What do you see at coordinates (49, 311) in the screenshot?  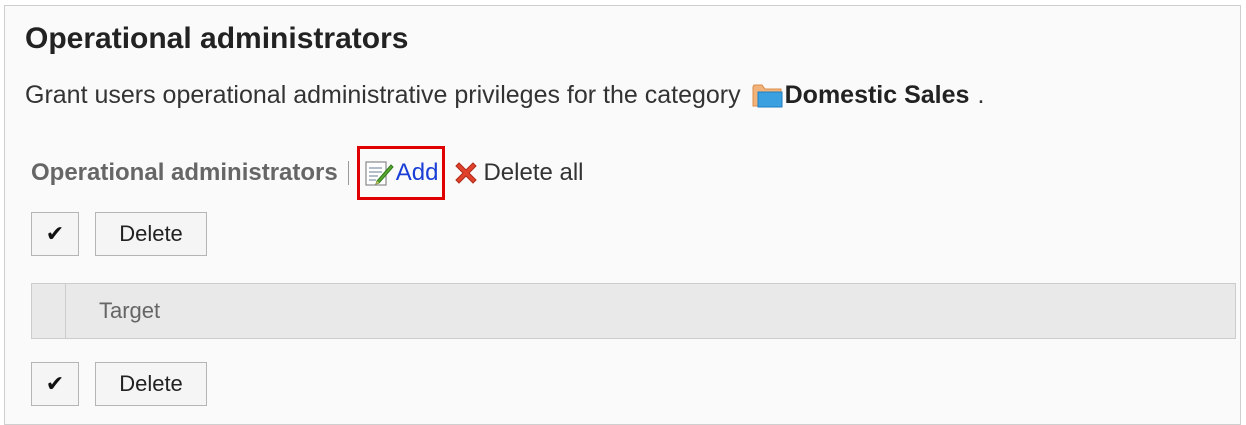 I see `table-header-checkbox-cell` at bounding box center [49, 311].